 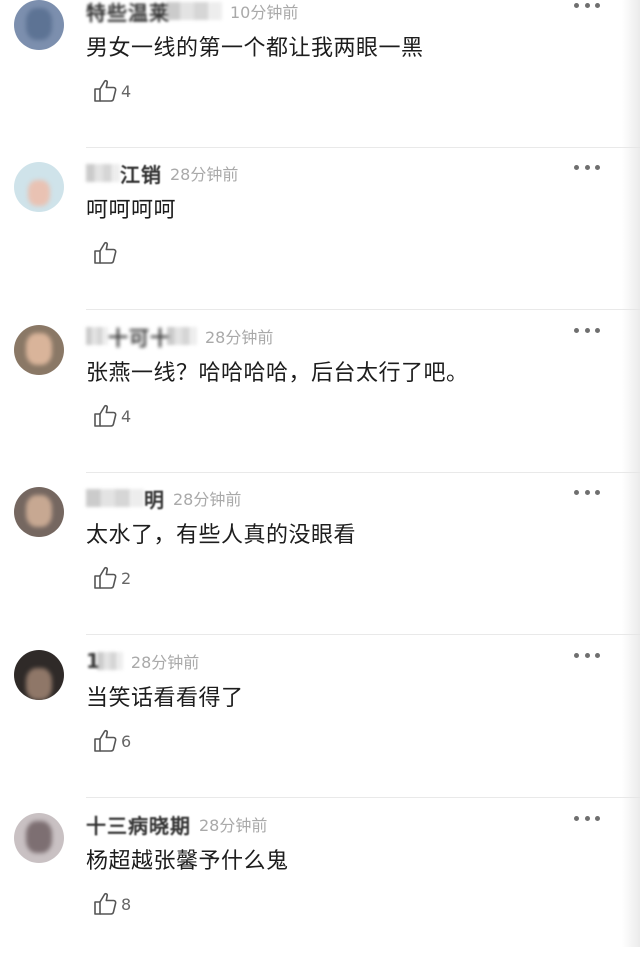 What do you see at coordinates (154, 498) in the screenshot?
I see `username: 明` at bounding box center [154, 498].